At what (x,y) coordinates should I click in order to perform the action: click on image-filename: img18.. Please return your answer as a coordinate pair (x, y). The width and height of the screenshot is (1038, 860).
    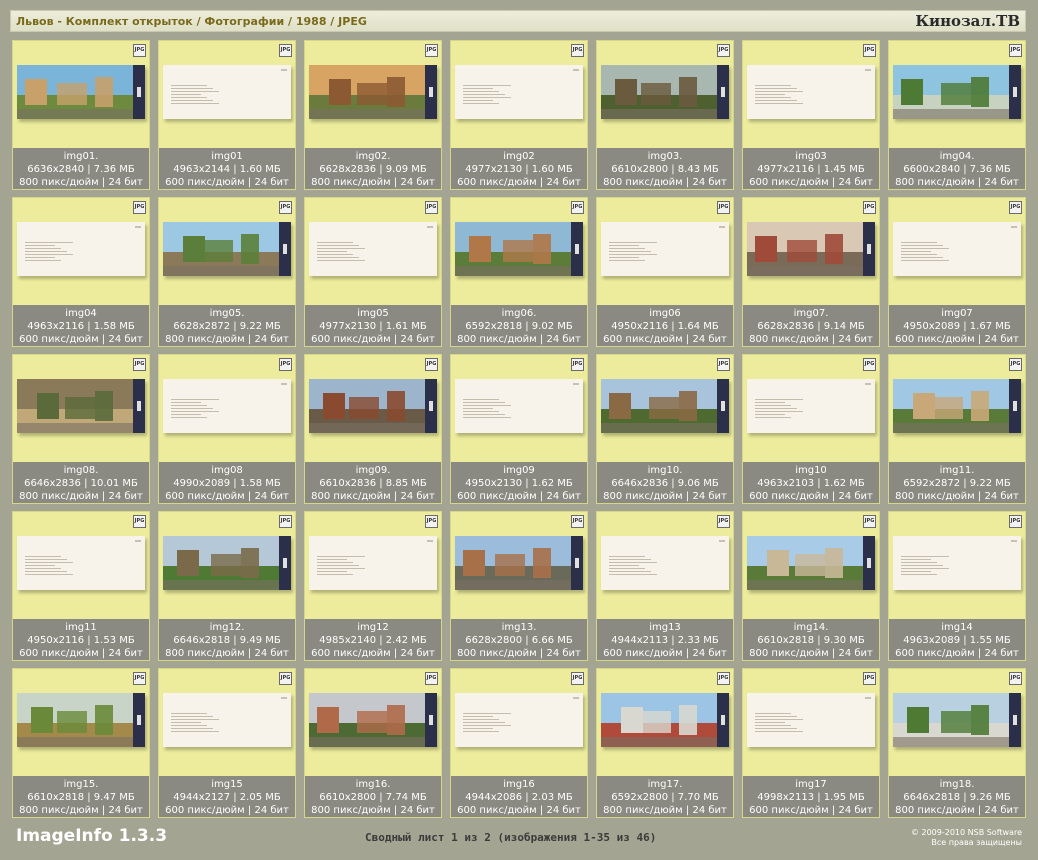
    Looking at the image, I should click on (957, 784).